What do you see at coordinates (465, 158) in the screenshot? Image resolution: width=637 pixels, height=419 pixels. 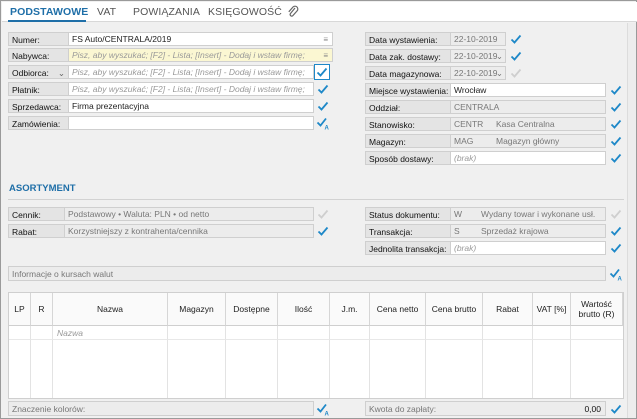 I see `sposob-dostawy-value: (brak)` at bounding box center [465, 158].